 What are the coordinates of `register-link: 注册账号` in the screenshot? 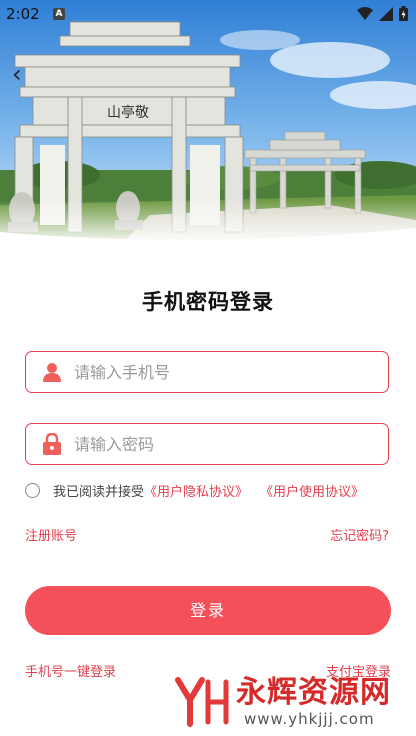 It's located at (51, 534).